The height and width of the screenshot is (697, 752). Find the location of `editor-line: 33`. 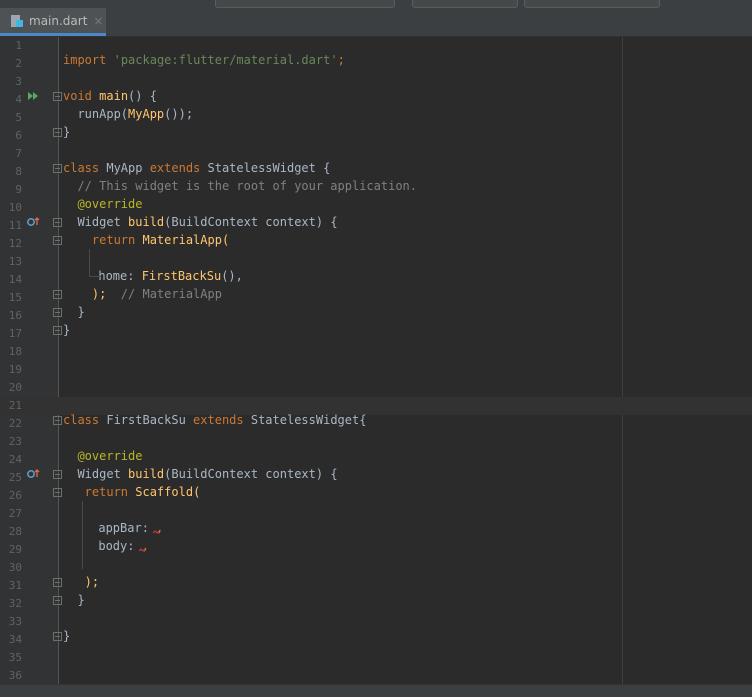

editor-line: 33 is located at coordinates (376, 622).